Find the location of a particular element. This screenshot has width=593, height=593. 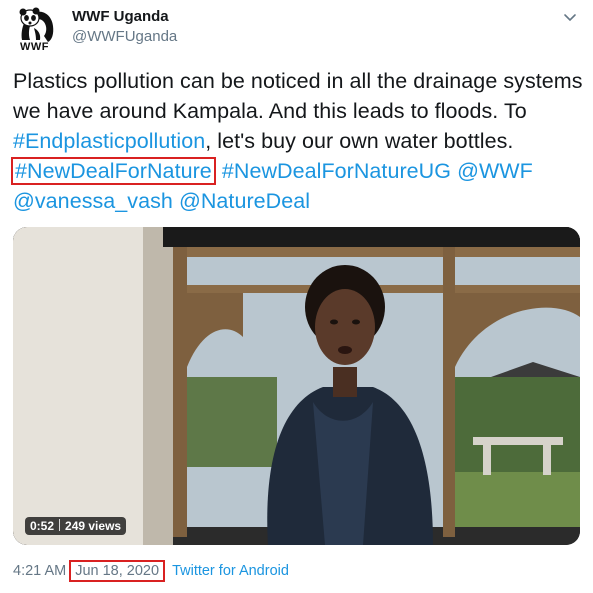

video-views: 249 views is located at coordinates (93, 526).